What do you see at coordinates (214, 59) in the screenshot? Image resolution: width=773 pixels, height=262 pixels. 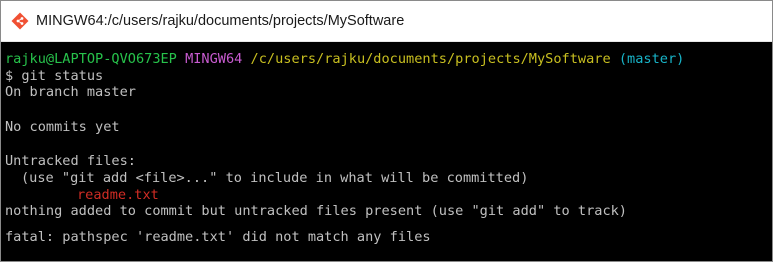 I see `prompt-env: MINGW64` at bounding box center [214, 59].